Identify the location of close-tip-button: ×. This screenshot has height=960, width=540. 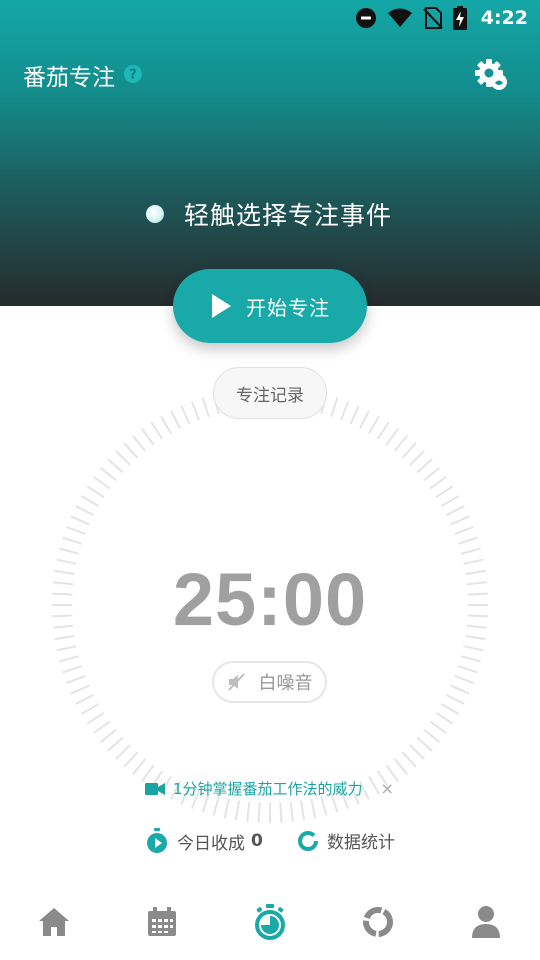
(387, 788).